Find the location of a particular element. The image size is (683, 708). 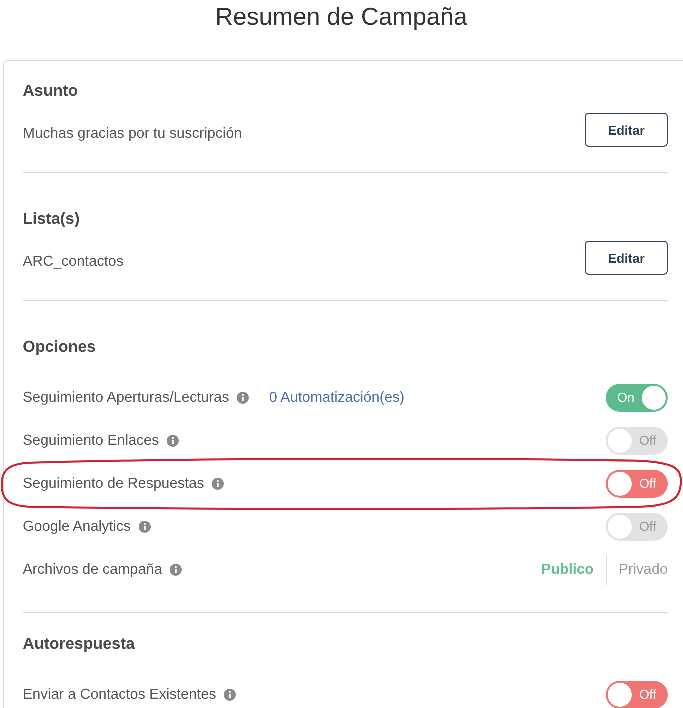

option-label: Archivos de campaña is located at coordinates (92, 570).